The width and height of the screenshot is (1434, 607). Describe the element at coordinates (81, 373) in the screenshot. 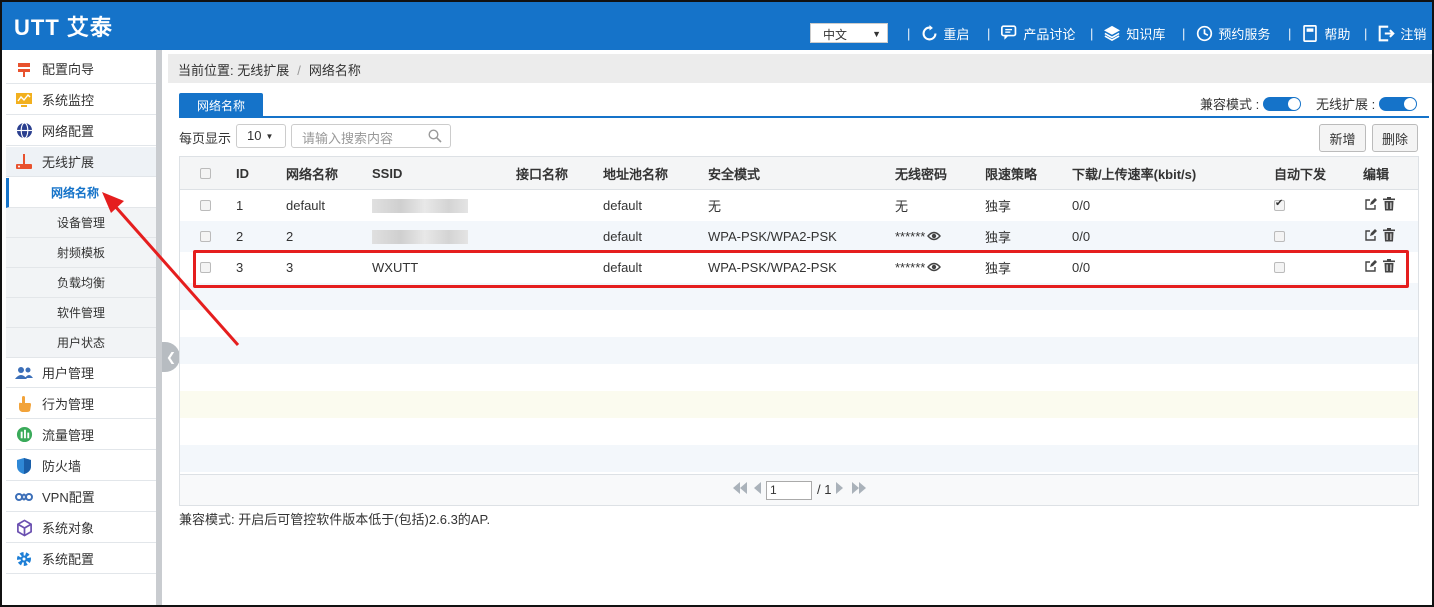

I see `sidebar-item-users: 用户管理` at that location.